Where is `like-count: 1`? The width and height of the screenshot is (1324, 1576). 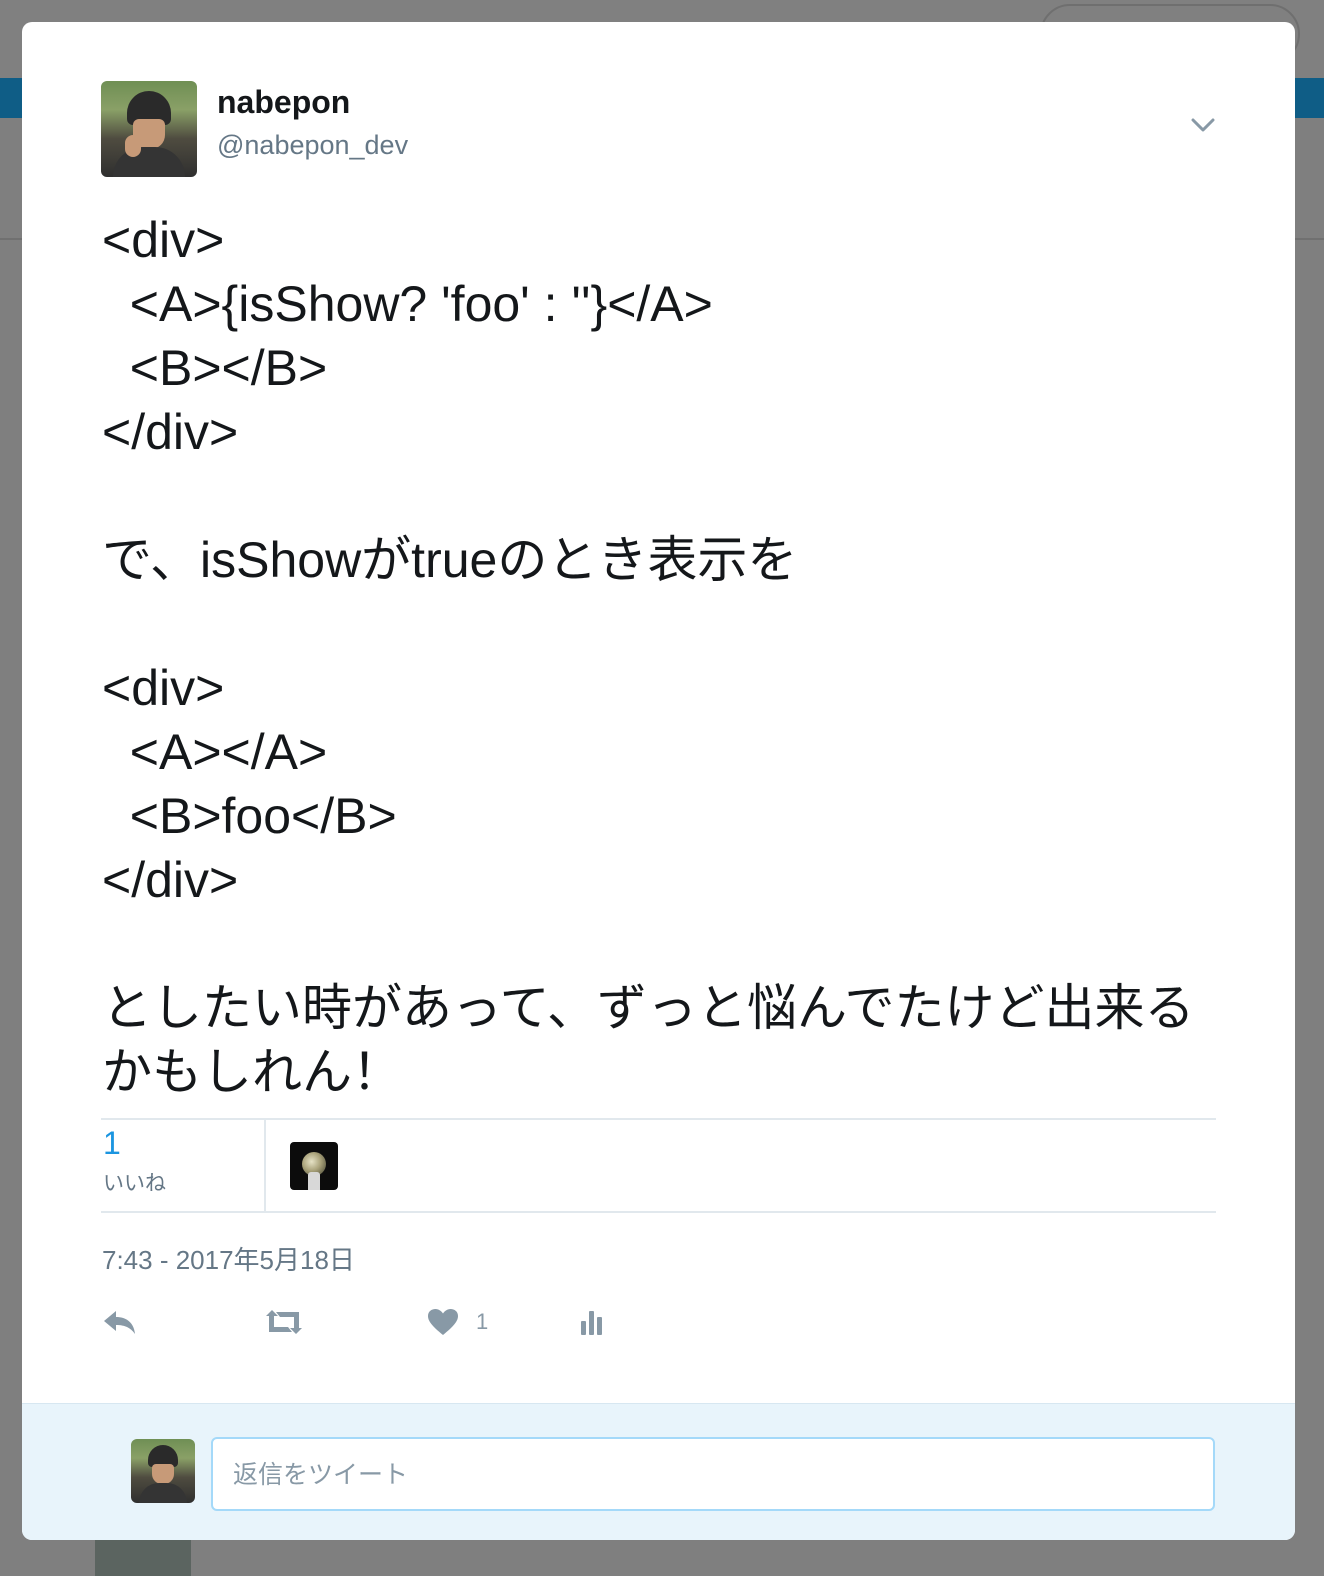
like-count: 1 is located at coordinates (482, 1321).